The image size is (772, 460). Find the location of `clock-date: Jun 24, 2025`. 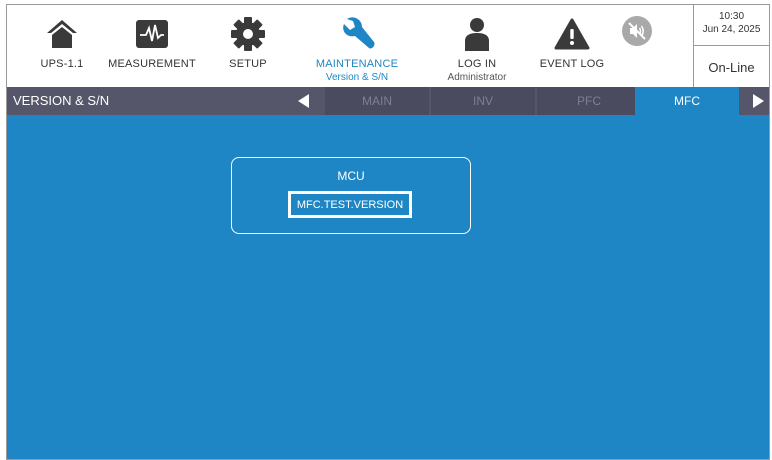

clock-date: Jun 24, 2025 is located at coordinates (731, 29).